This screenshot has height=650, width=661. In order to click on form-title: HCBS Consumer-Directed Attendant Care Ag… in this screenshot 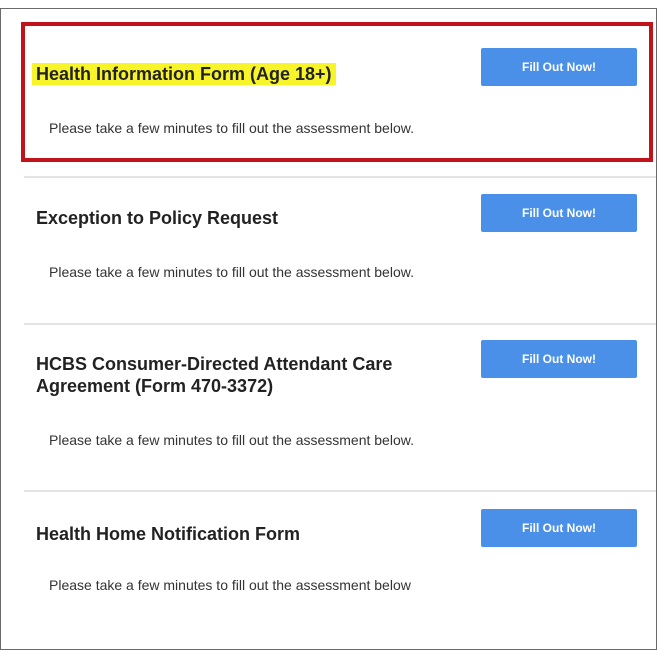, I will do `click(214, 375)`.